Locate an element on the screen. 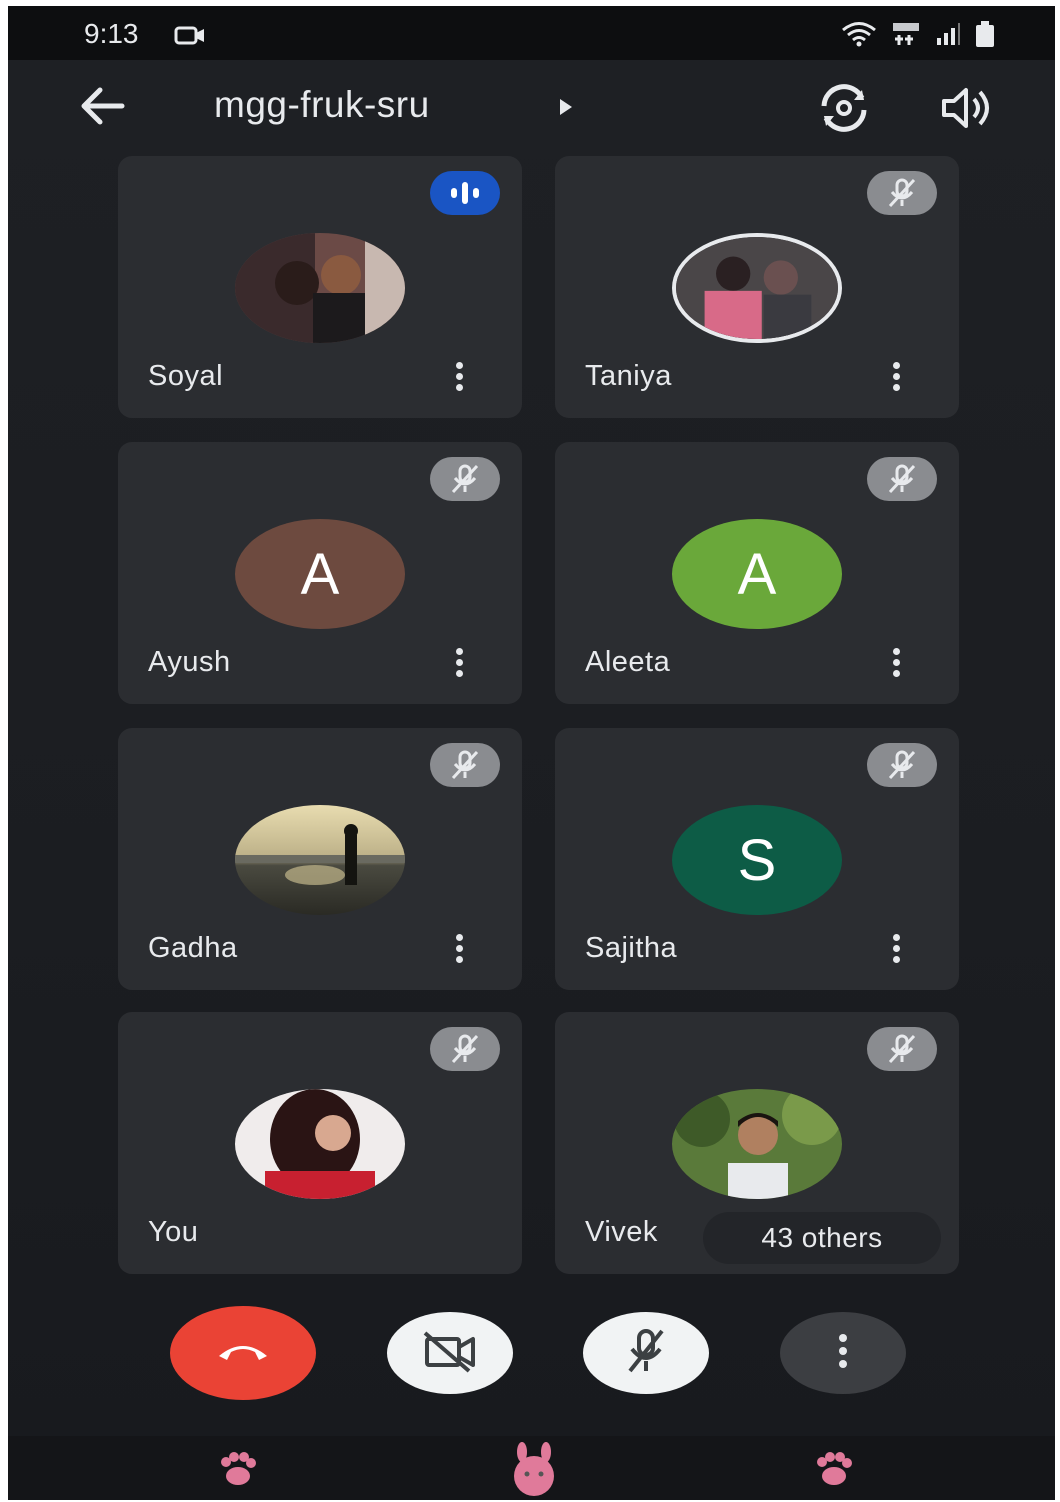  participant-name: Taniya is located at coordinates (628, 376).